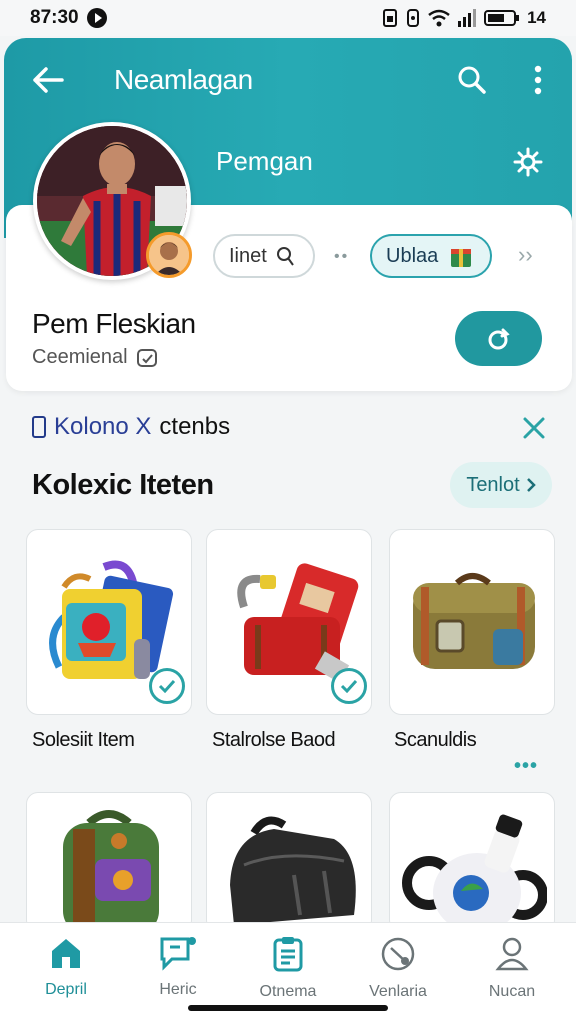  What do you see at coordinates (264, 161) in the screenshot?
I see `header-subtitle: Pemgan` at bounding box center [264, 161].